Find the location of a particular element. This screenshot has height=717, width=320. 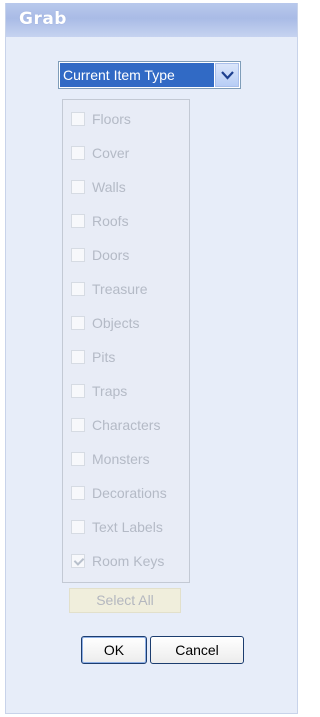

filter-label: Floors is located at coordinates (111, 119).